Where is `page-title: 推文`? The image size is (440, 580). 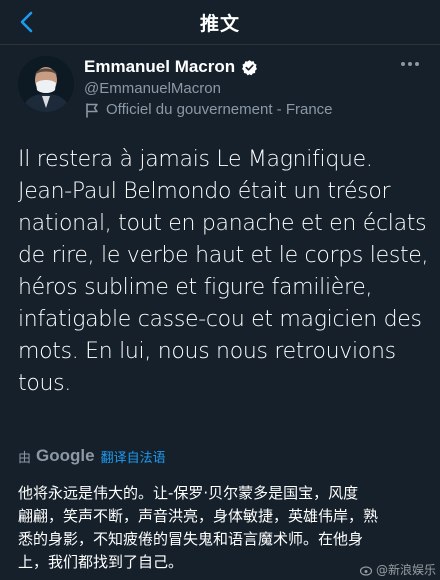 page-title: 推文 is located at coordinates (219, 23).